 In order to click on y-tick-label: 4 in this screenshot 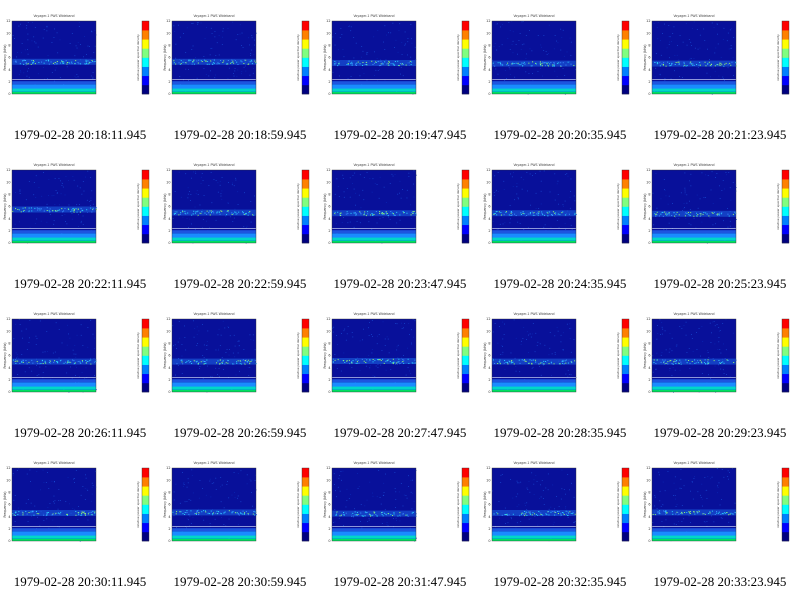, I will do `click(649, 368)`.